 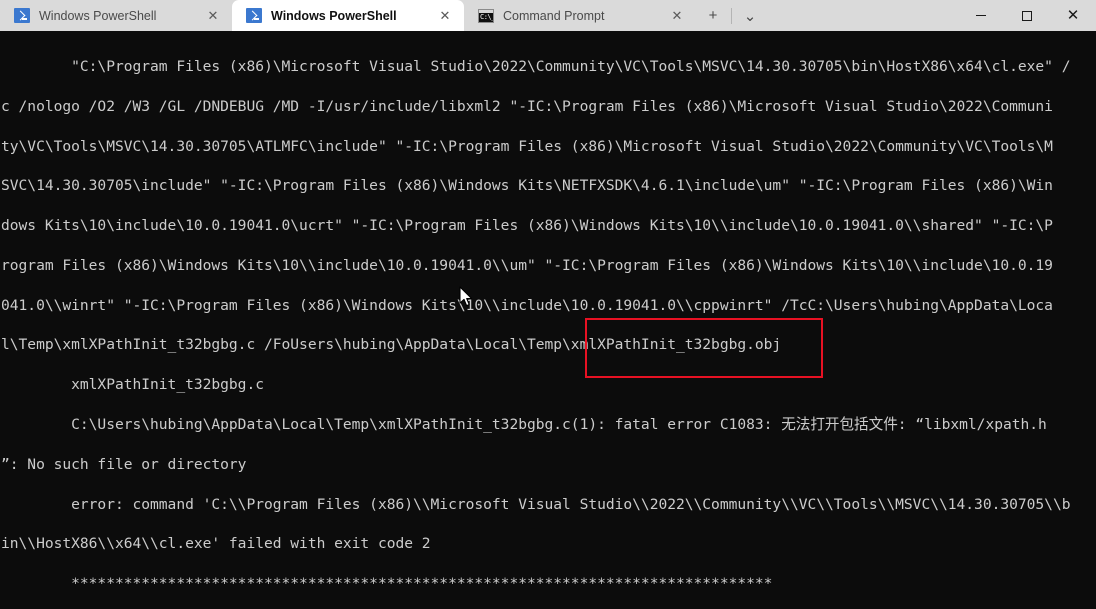 What do you see at coordinates (132, 385) in the screenshot?
I see `output-line: xmlXPathInit_t32bgbg.c` at bounding box center [132, 385].